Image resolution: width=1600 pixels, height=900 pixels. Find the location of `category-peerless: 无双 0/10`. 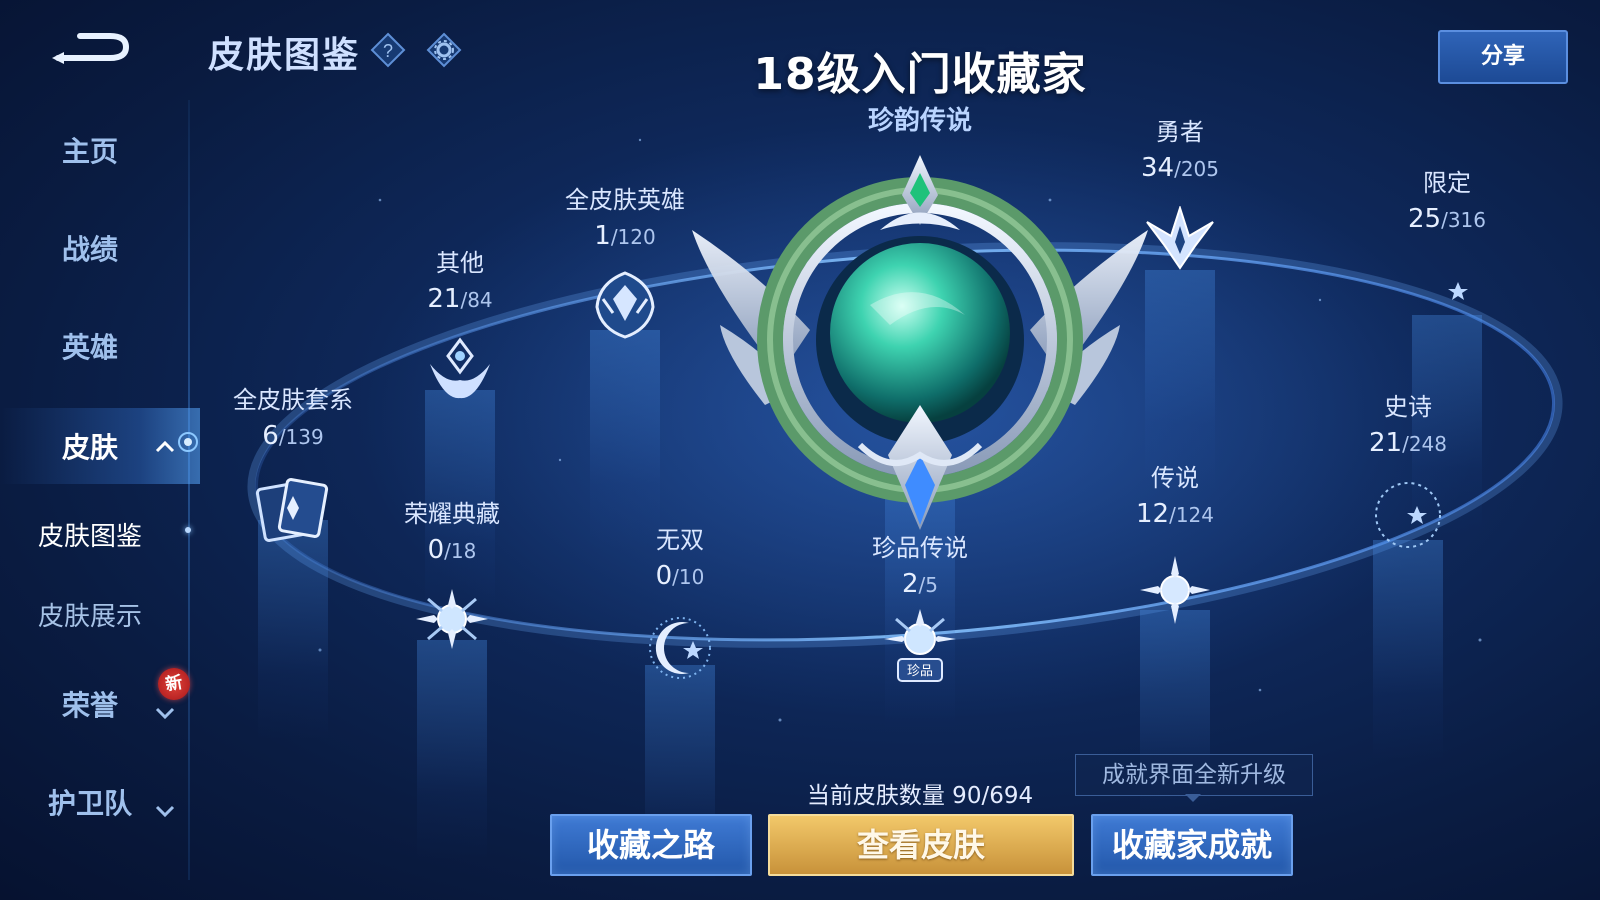

category-peerless: 无双 0/10 is located at coordinates (680, 555).